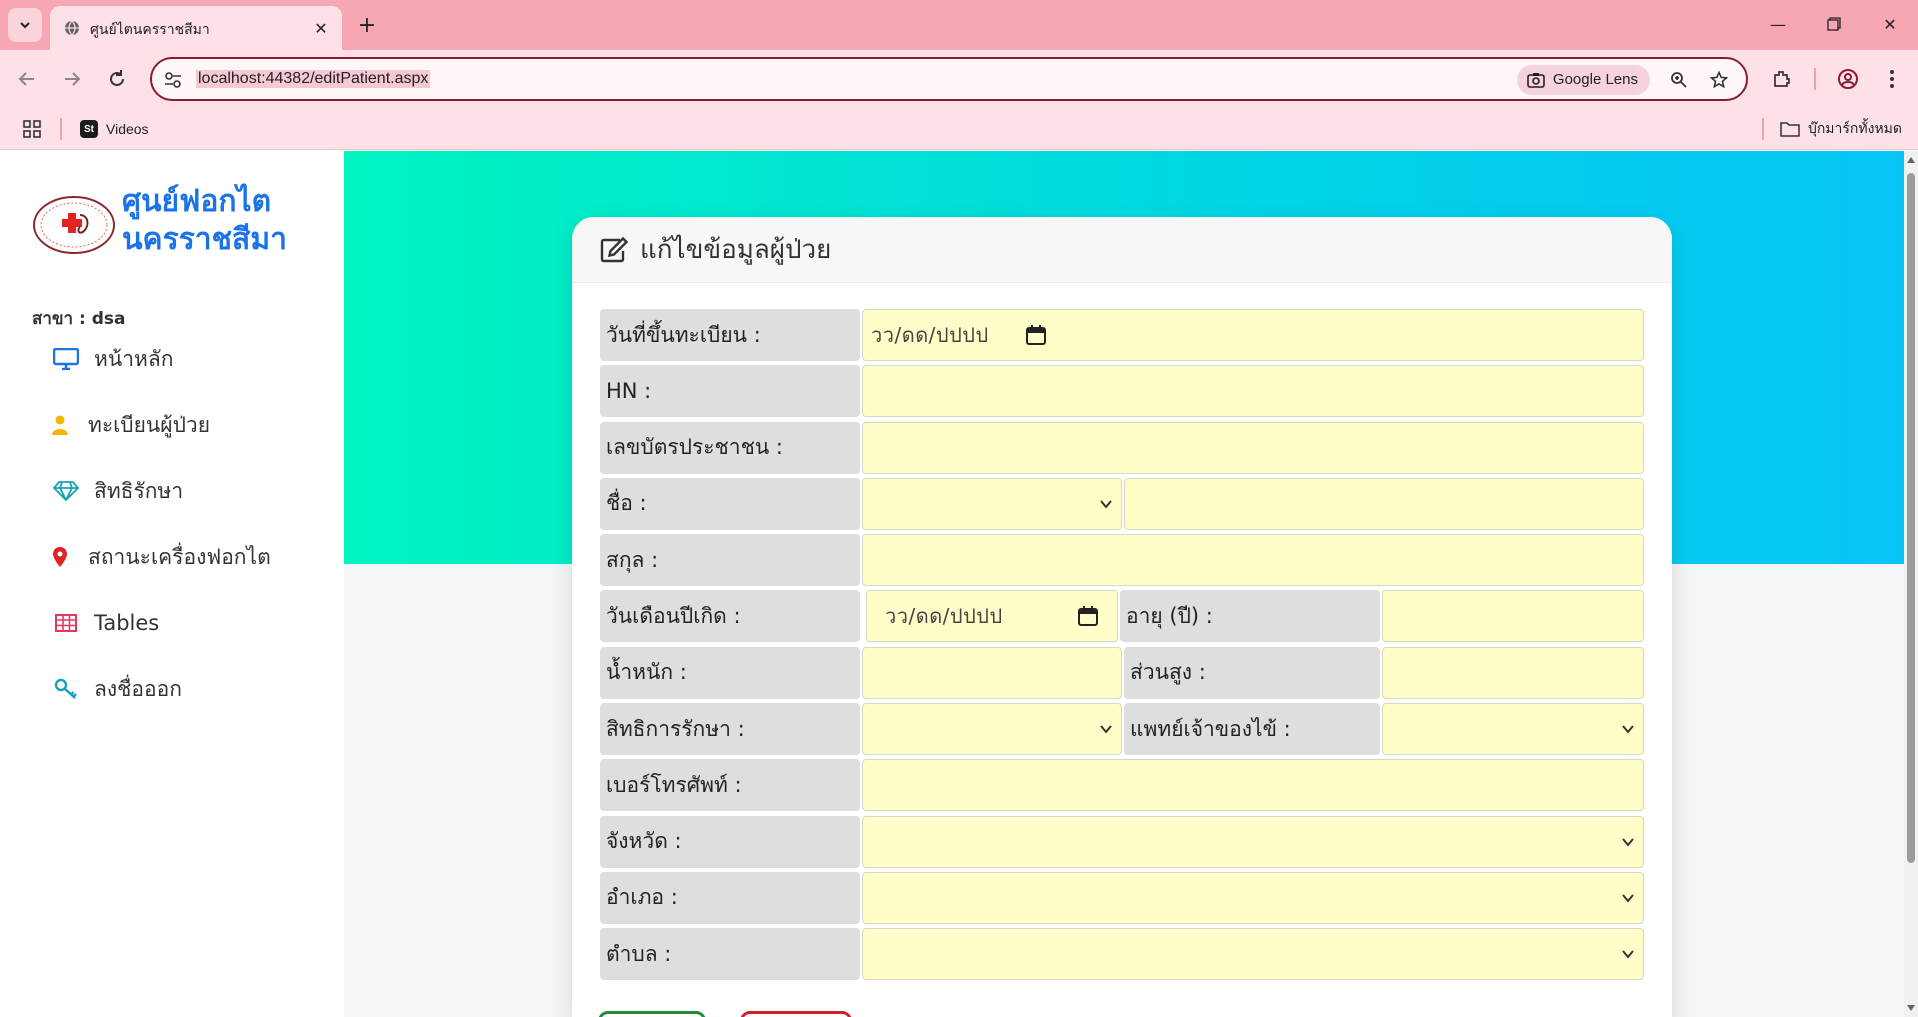 Image resolution: width=1918 pixels, height=1017 pixels. I want to click on hn-input, so click(1253, 391).